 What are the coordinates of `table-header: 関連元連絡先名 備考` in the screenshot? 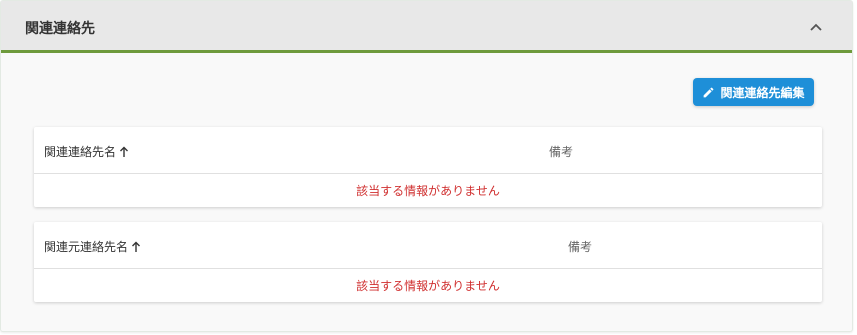 It's located at (428, 245).